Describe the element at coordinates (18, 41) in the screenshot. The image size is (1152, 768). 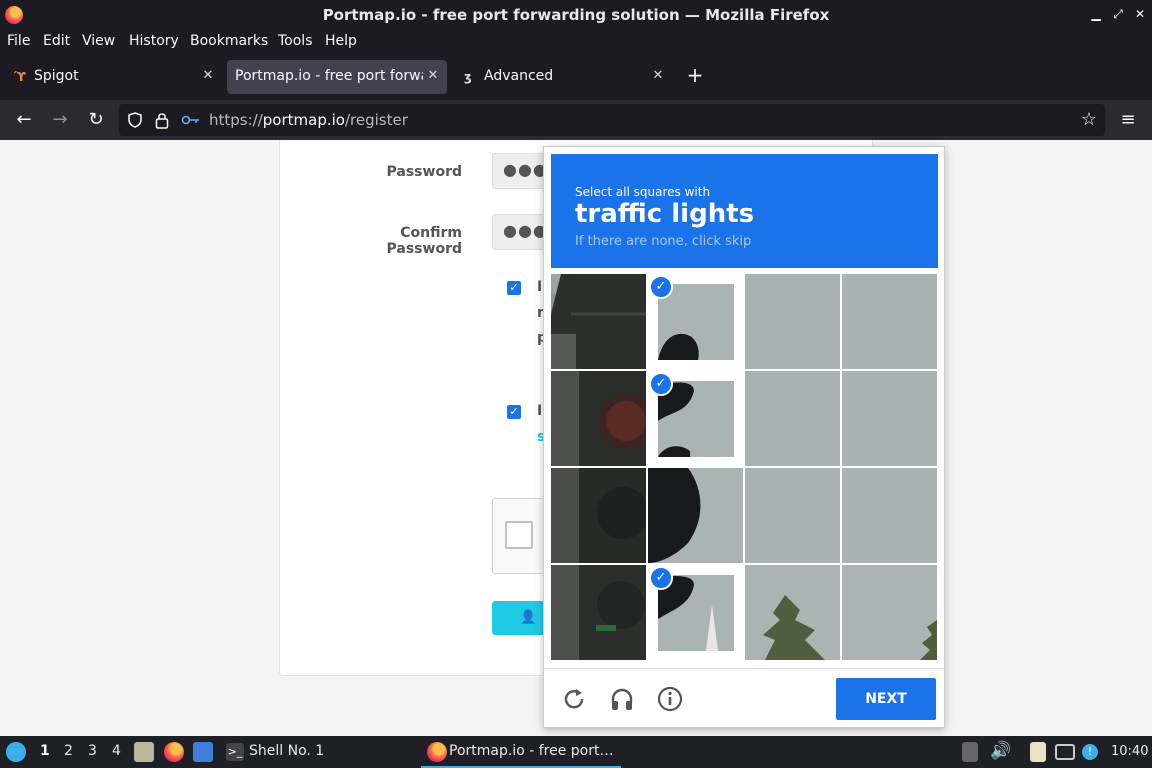
I see `menu-file: File` at that location.